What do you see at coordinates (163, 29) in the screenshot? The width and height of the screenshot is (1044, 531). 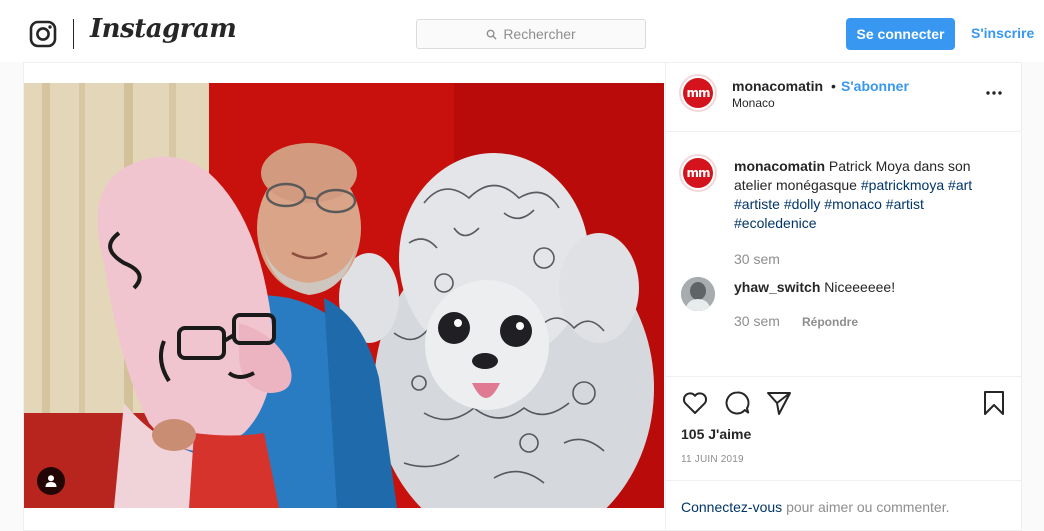 I see `instagram-wordmark: Instagram` at bounding box center [163, 29].